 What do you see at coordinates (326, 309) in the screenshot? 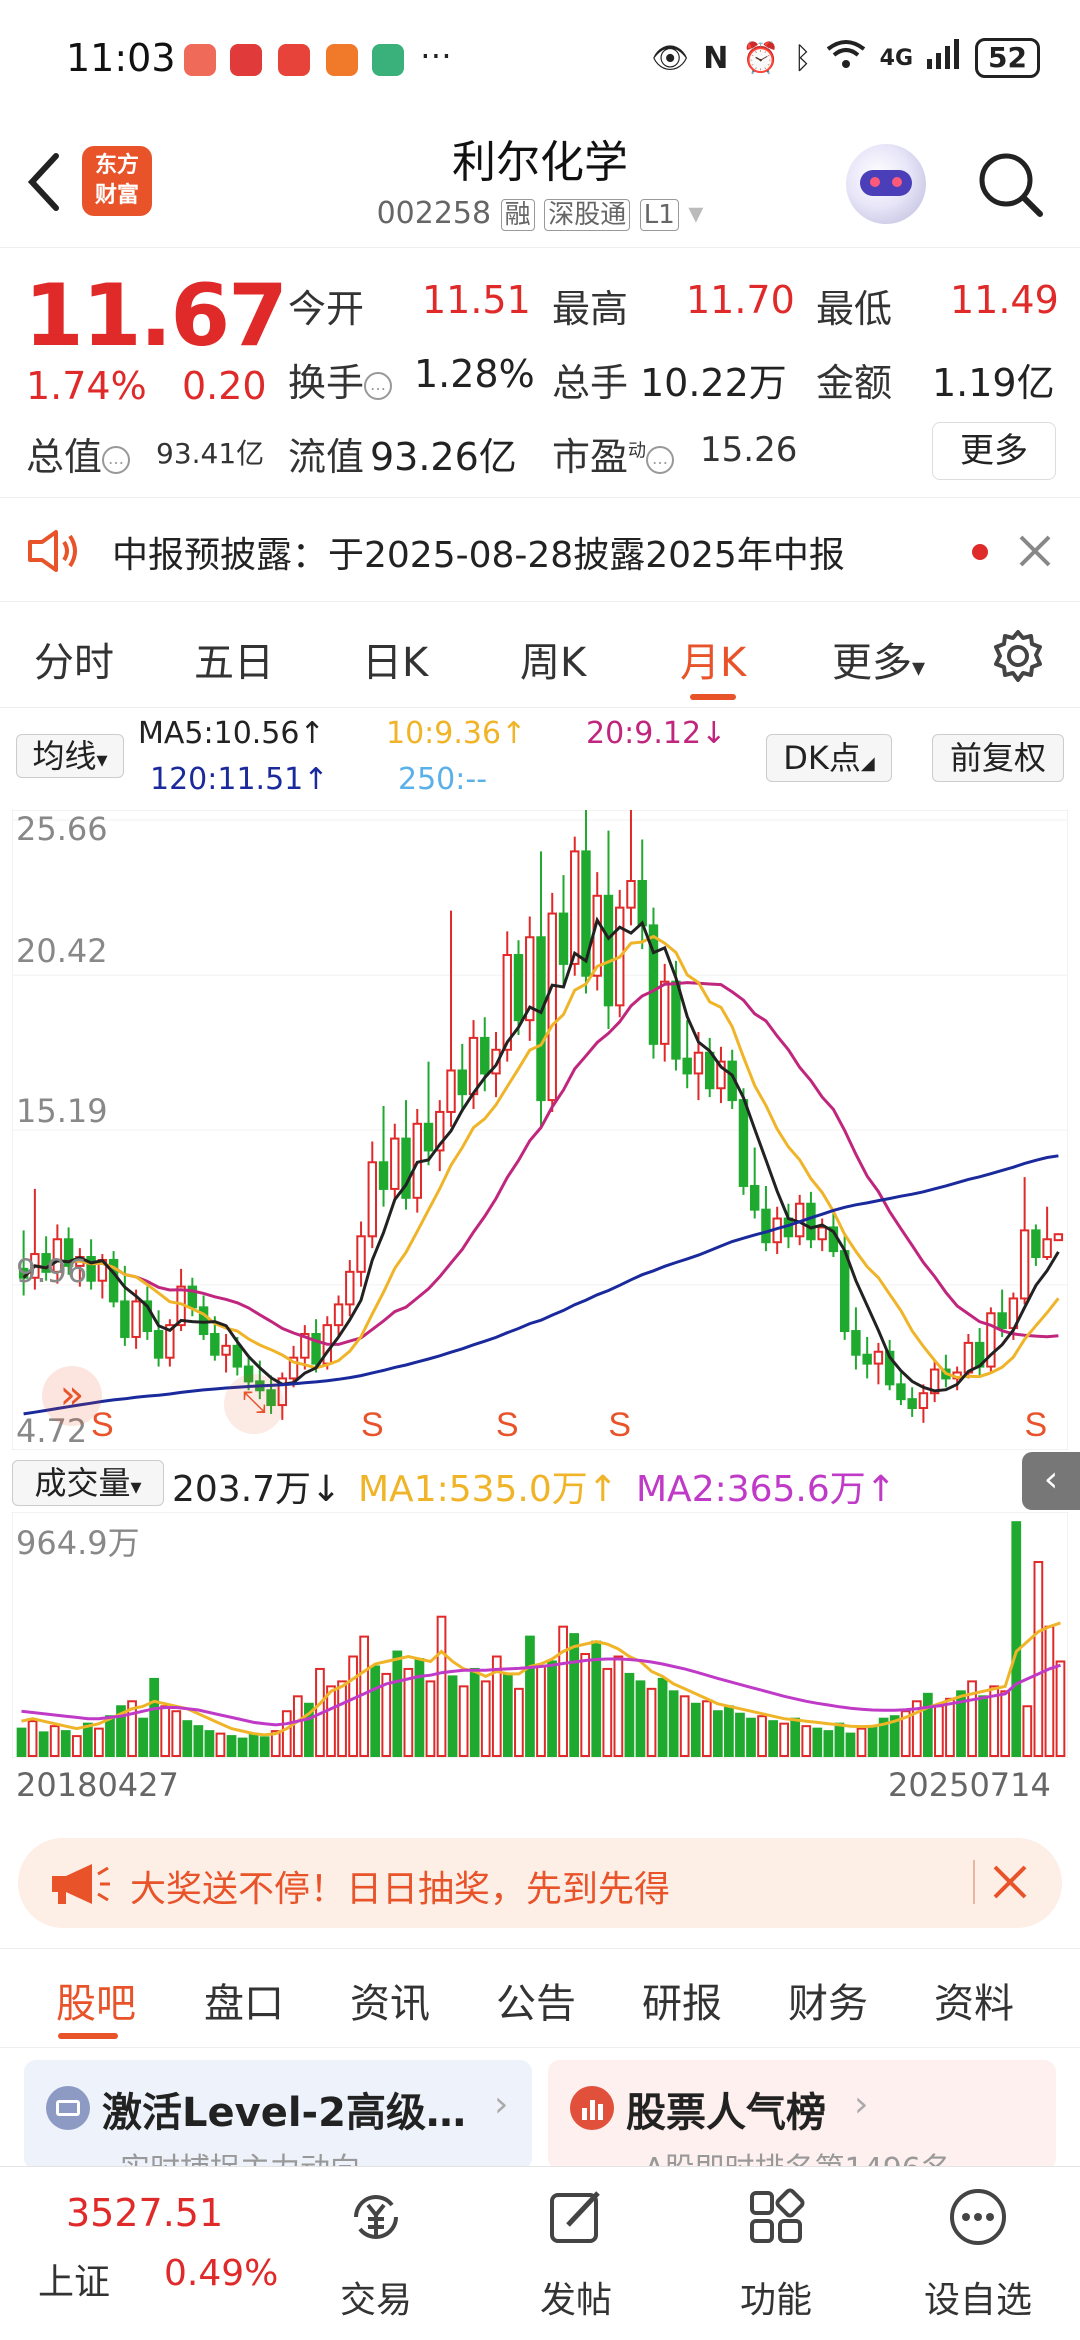
I see `open-label: 今开` at bounding box center [326, 309].